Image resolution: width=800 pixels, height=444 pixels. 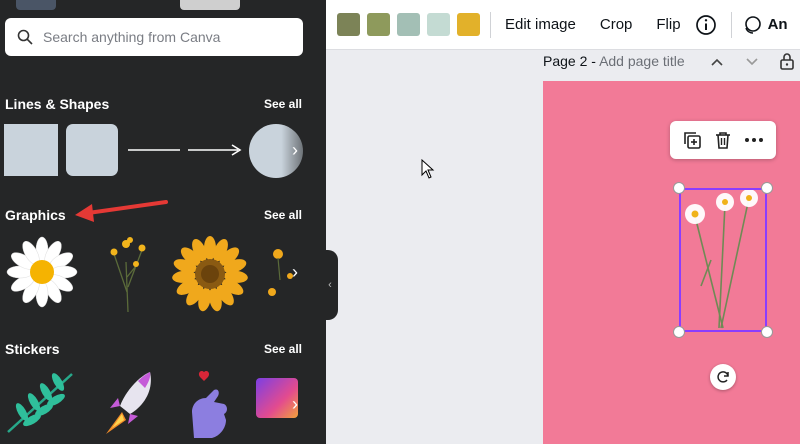 I want to click on flip-button: Flip, so click(x=668, y=24).